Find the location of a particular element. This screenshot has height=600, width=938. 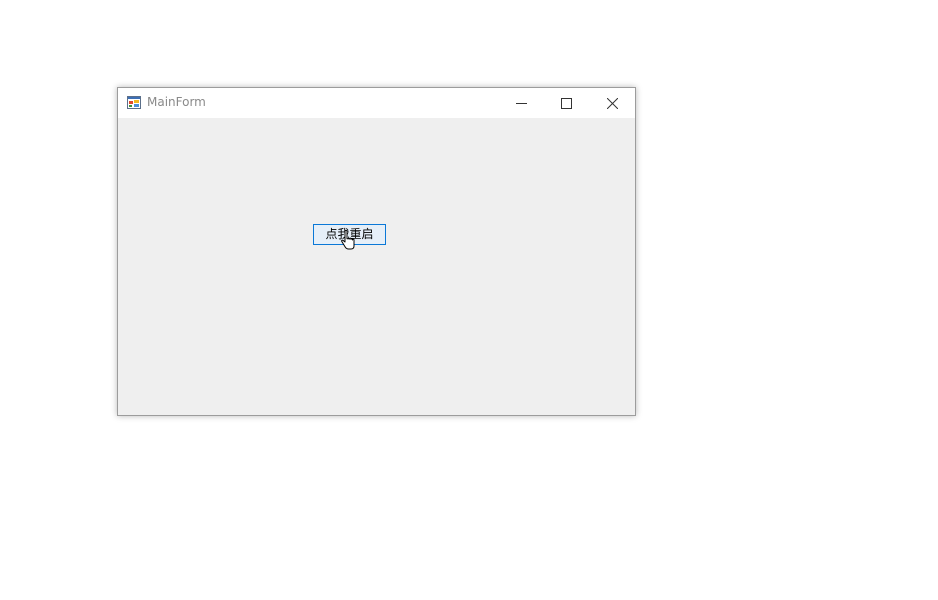

maximize-button is located at coordinates (566, 103).